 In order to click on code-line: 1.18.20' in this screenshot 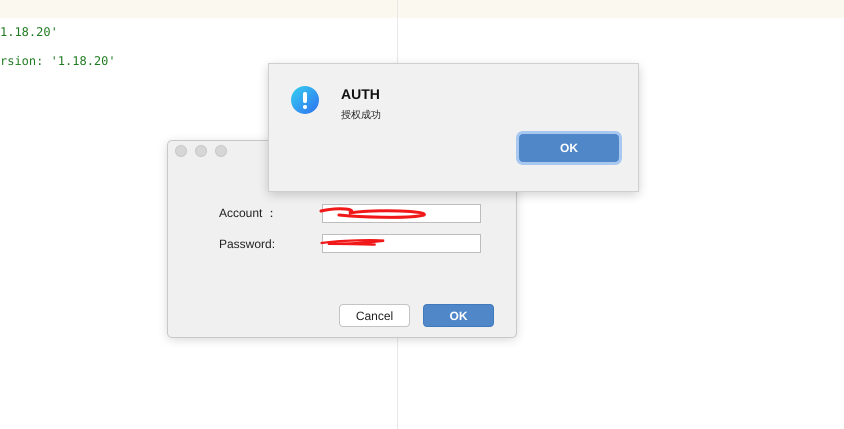, I will do `click(29, 32)`.